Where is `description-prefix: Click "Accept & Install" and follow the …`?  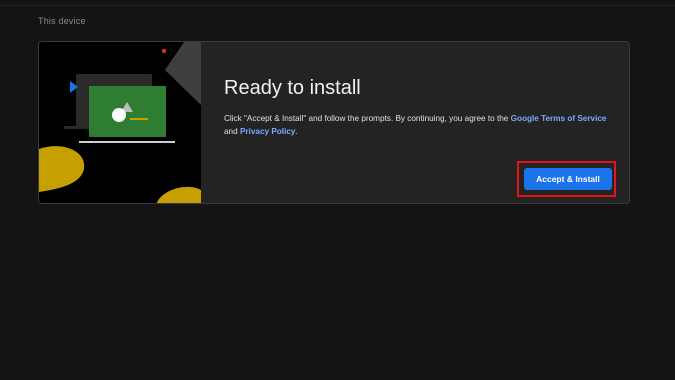 description-prefix: Click "Accept & Install" and follow the … is located at coordinates (367, 118).